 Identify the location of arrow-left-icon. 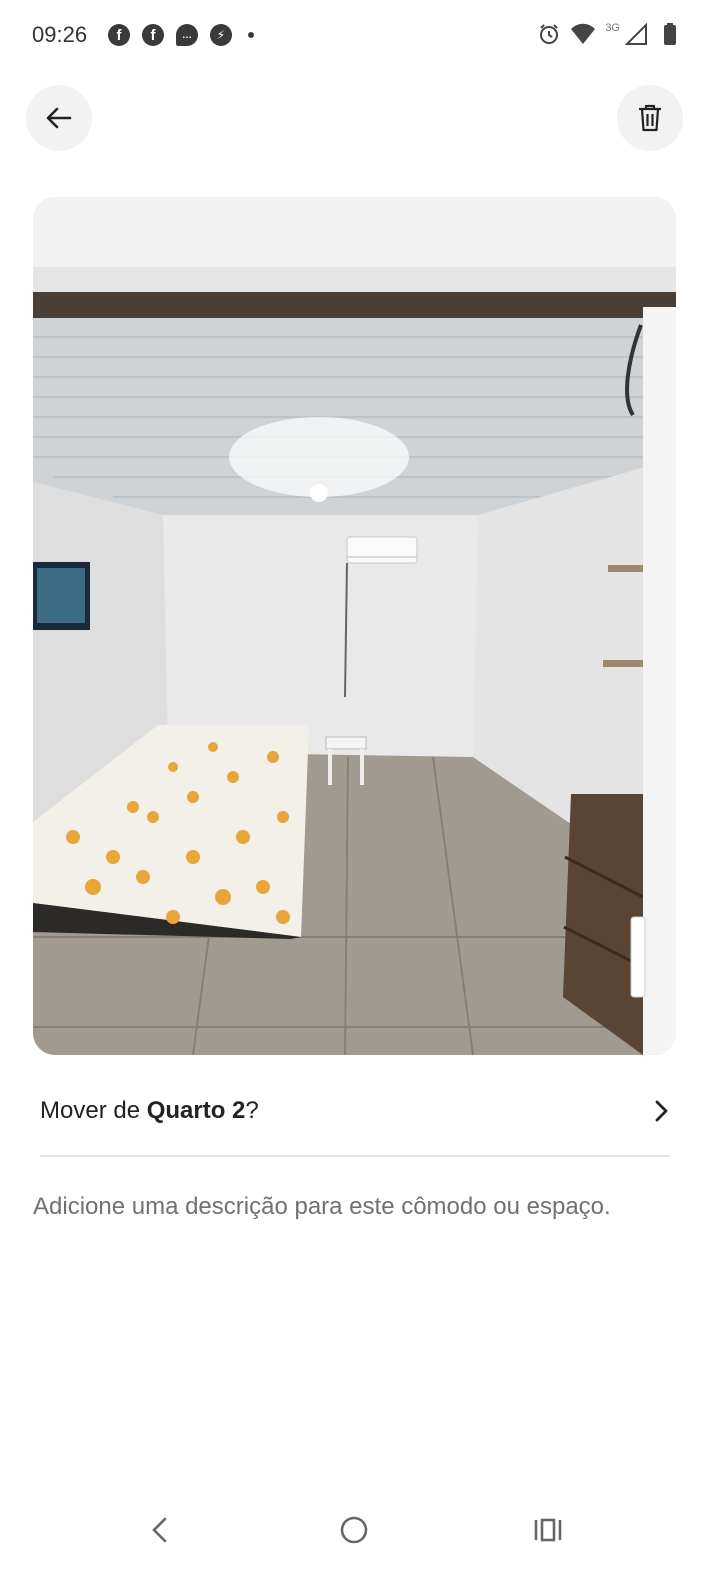
(59, 118).